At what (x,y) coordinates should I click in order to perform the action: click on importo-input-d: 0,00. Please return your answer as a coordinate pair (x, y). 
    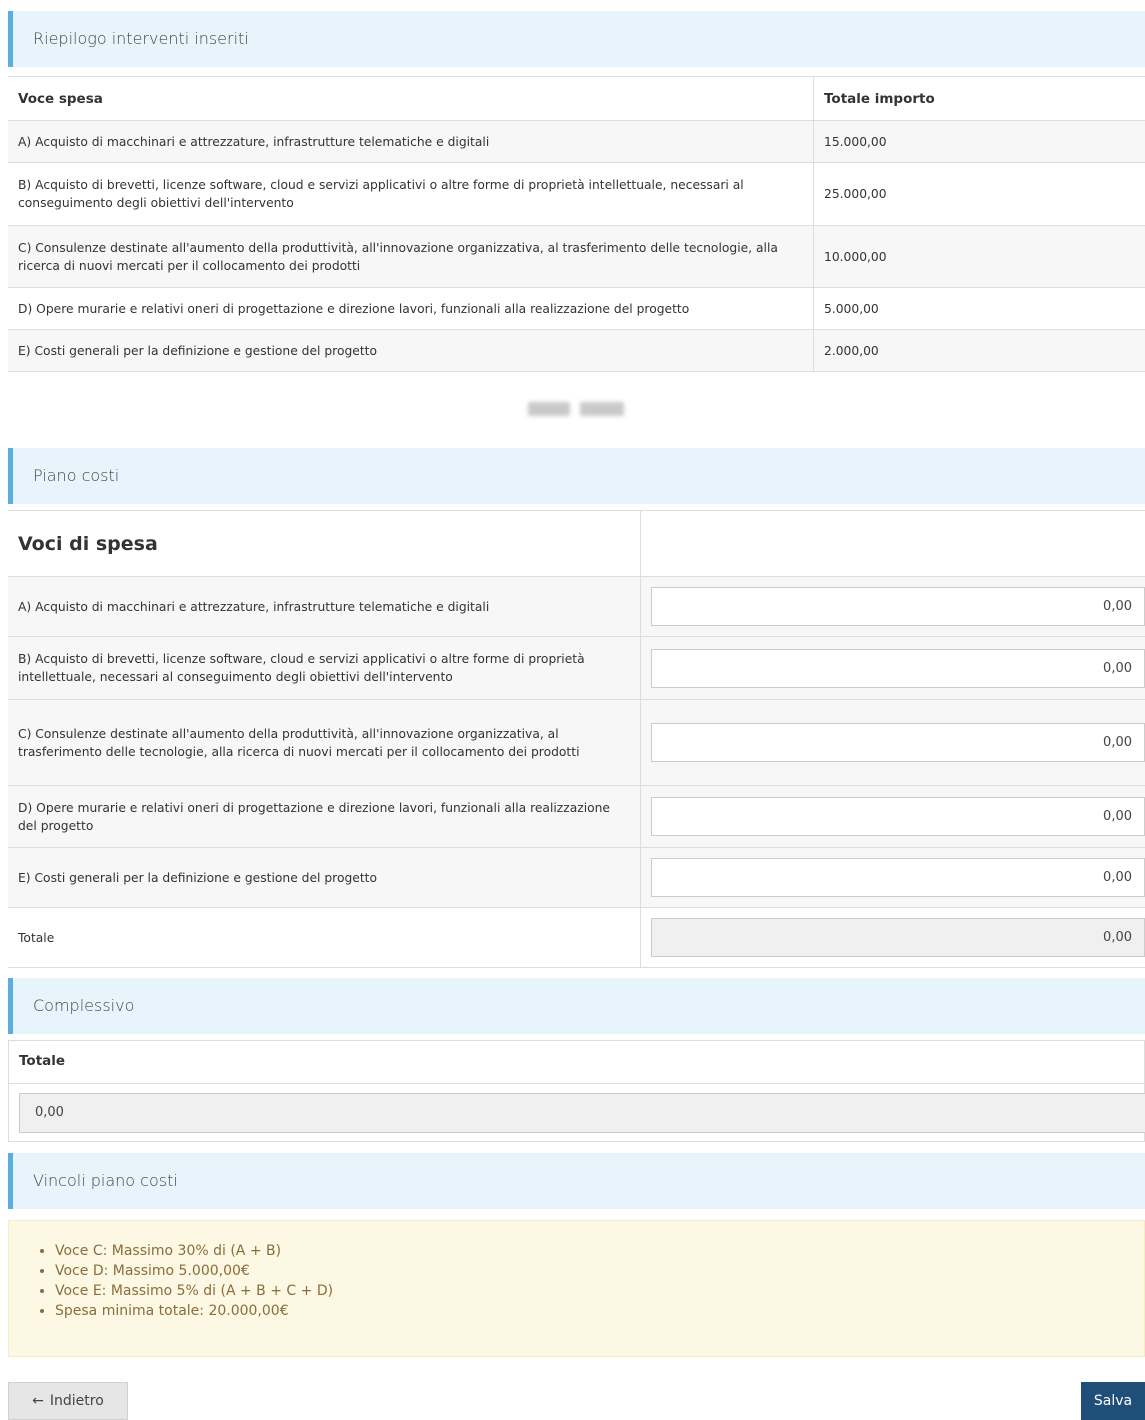
    Looking at the image, I should click on (898, 816).